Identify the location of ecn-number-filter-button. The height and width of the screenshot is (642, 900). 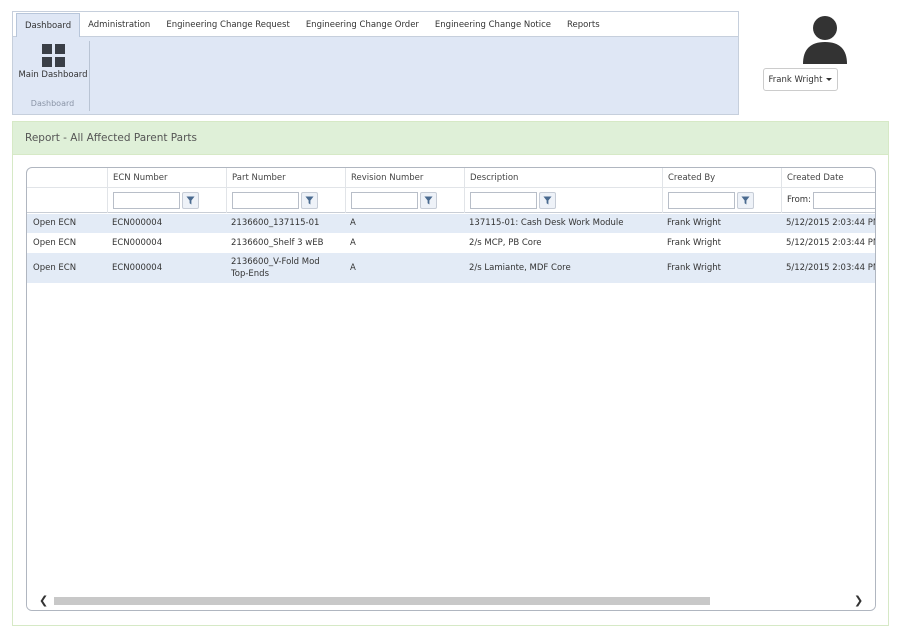
(190, 200).